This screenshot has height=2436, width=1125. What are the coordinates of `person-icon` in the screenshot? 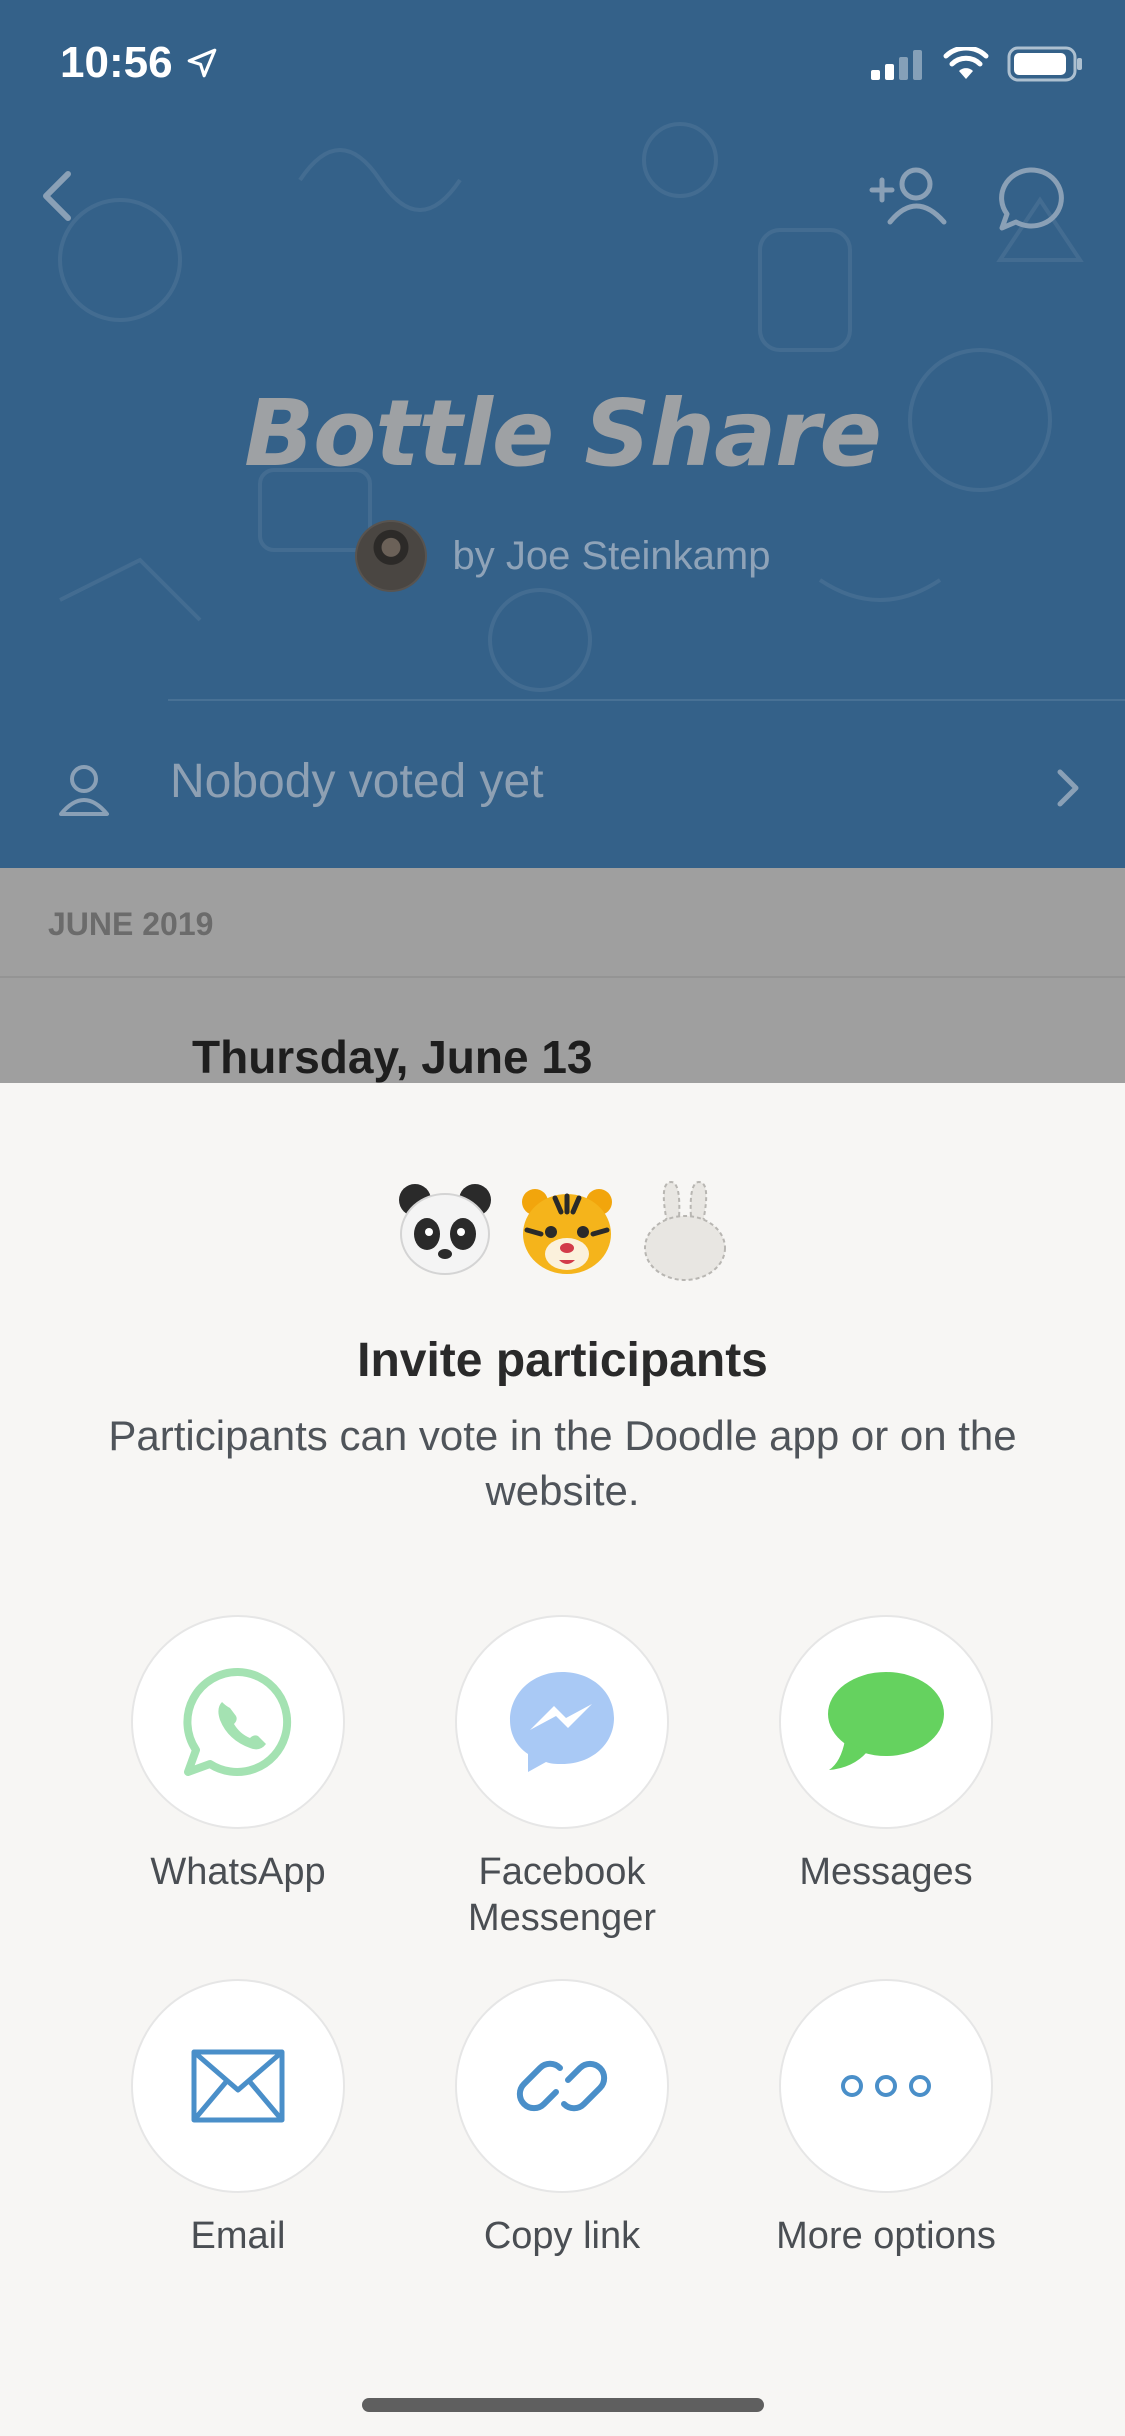 It's located at (84, 790).